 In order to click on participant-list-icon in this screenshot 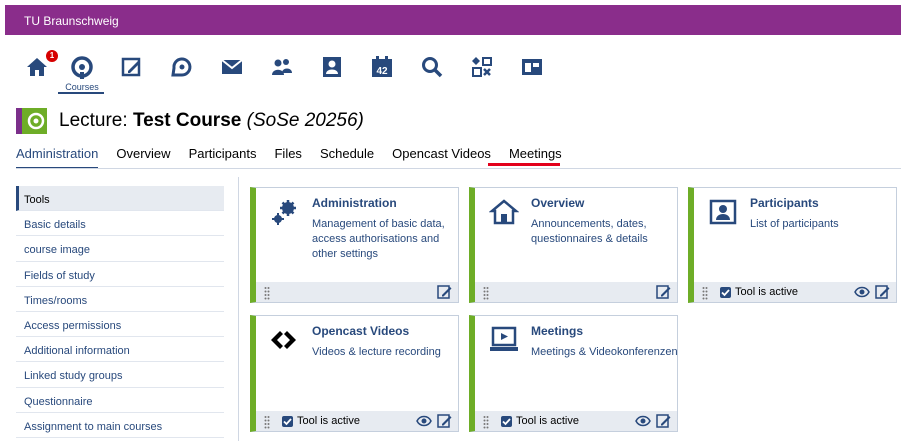, I will do `click(724, 213)`.